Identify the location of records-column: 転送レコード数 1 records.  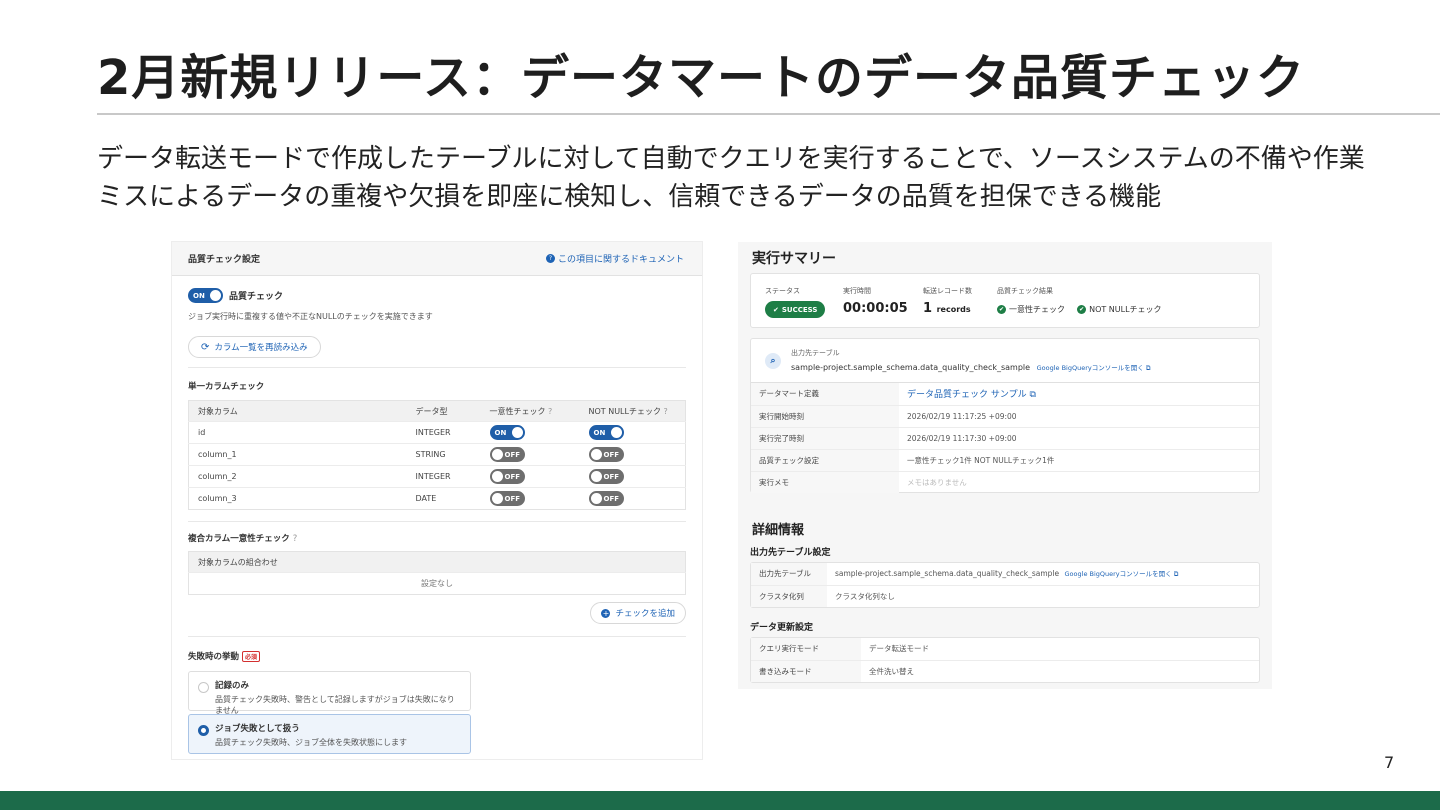
(947, 301).